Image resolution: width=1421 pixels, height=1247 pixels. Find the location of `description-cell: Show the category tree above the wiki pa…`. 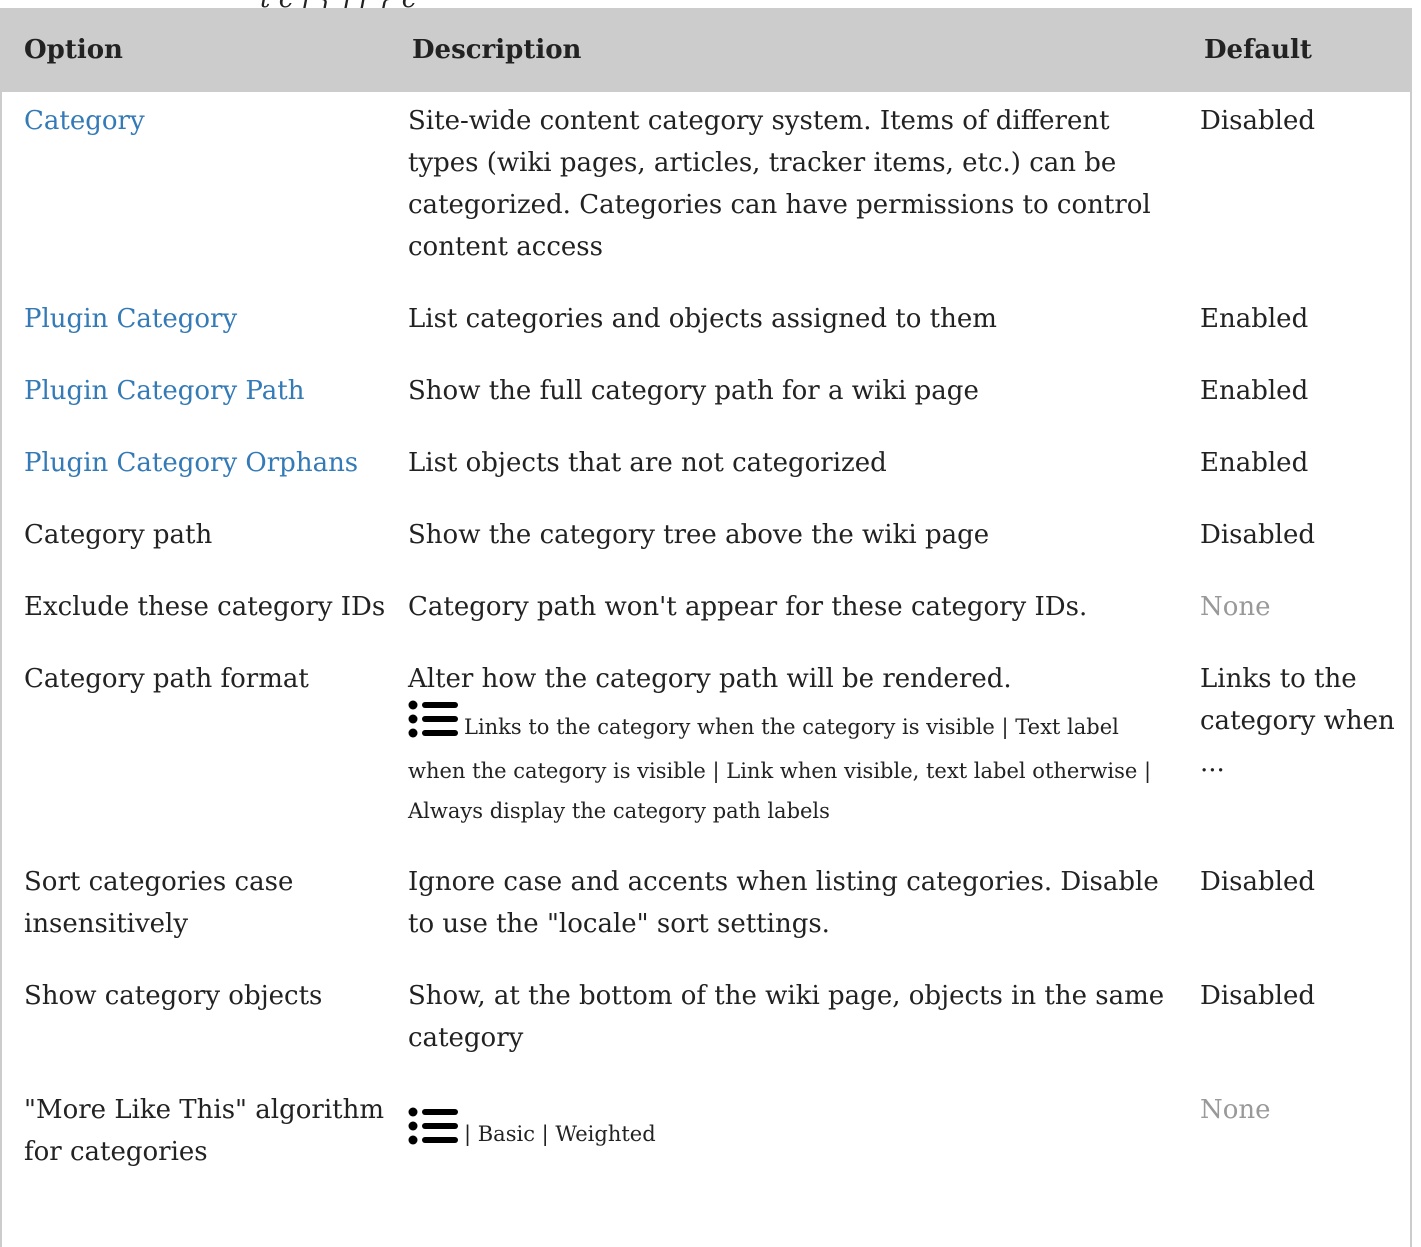

description-cell: Show the category tree above the wiki pa… is located at coordinates (699, 535).